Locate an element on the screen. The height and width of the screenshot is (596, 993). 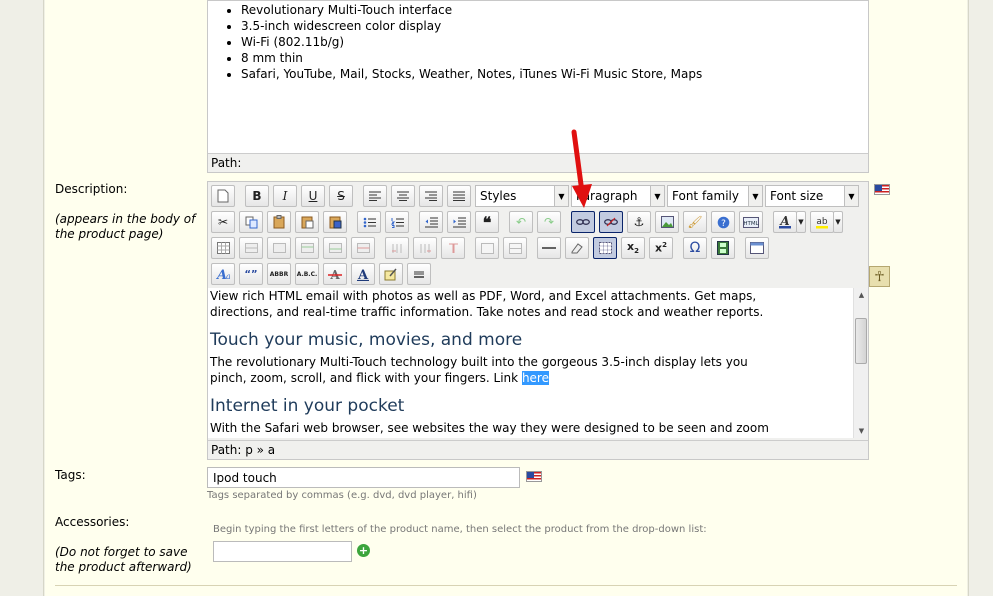
paragraph-select: Paragraph ▼ is located at coordinates (618, 196).